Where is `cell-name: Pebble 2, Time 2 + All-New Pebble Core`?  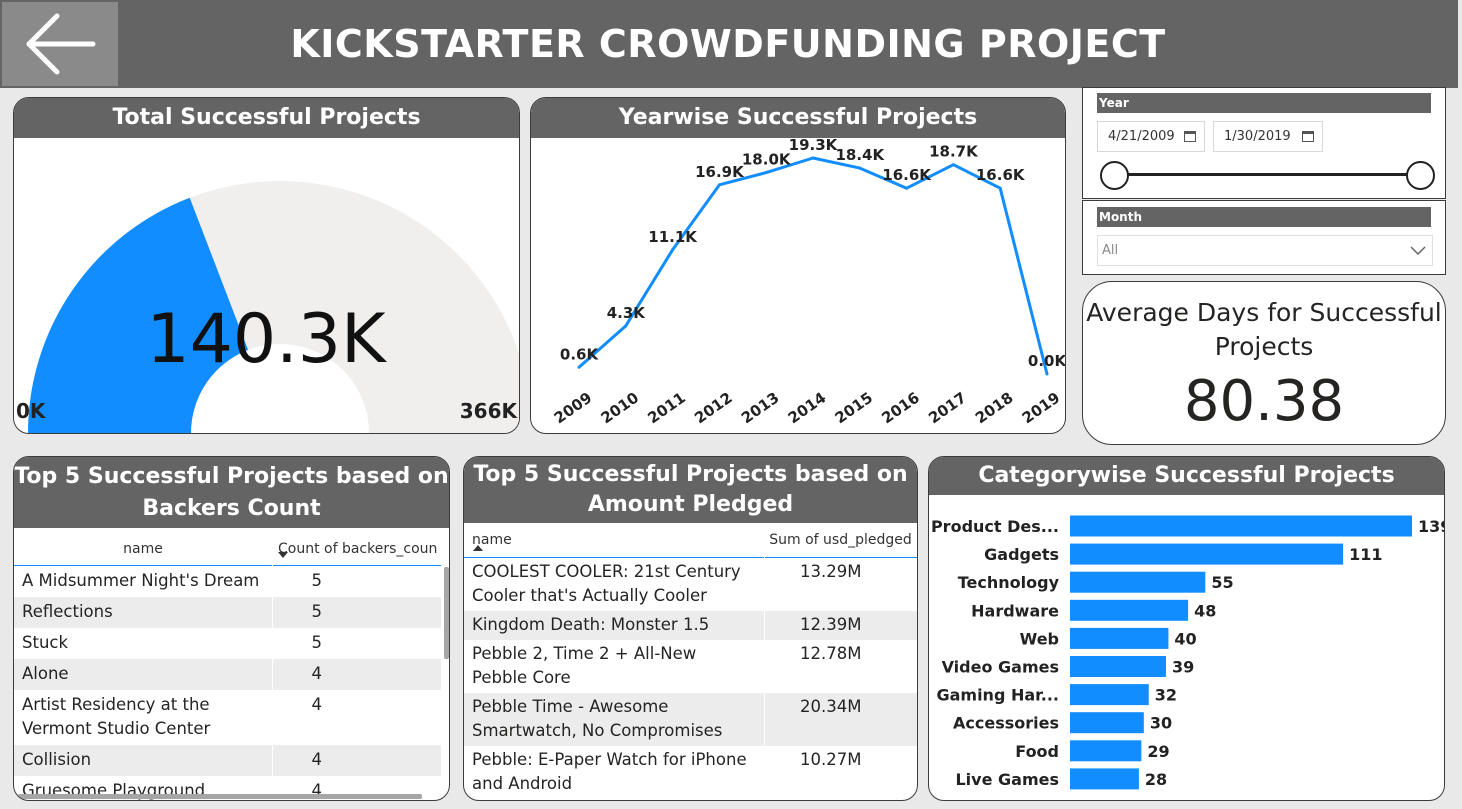
cell-name: Pebble 2, Time 2 + All-New Pebble Core is located at coordinates (584, 665).